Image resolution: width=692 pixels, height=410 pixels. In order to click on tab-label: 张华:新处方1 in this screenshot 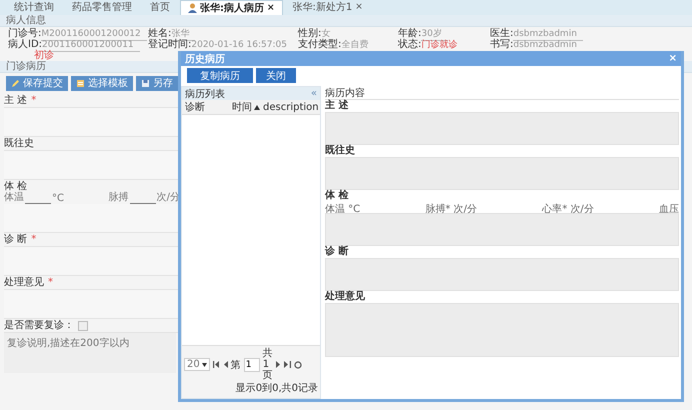, I will do `click(322, 7)`.